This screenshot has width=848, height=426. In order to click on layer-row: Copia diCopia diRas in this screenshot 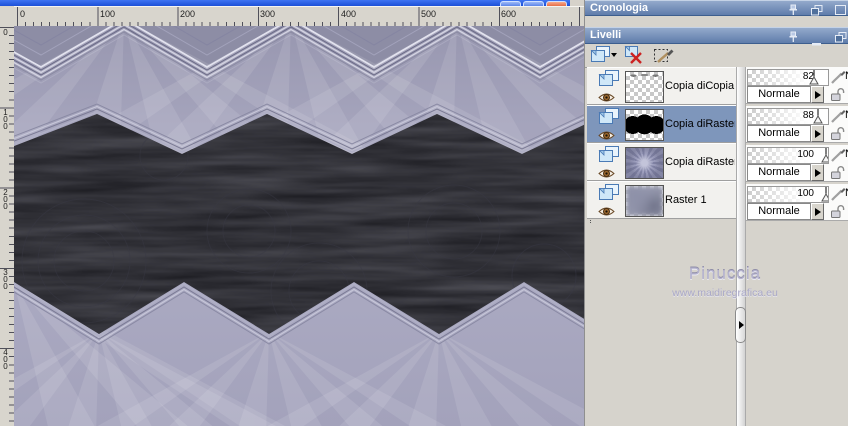, I will do `click(661, 86)`.